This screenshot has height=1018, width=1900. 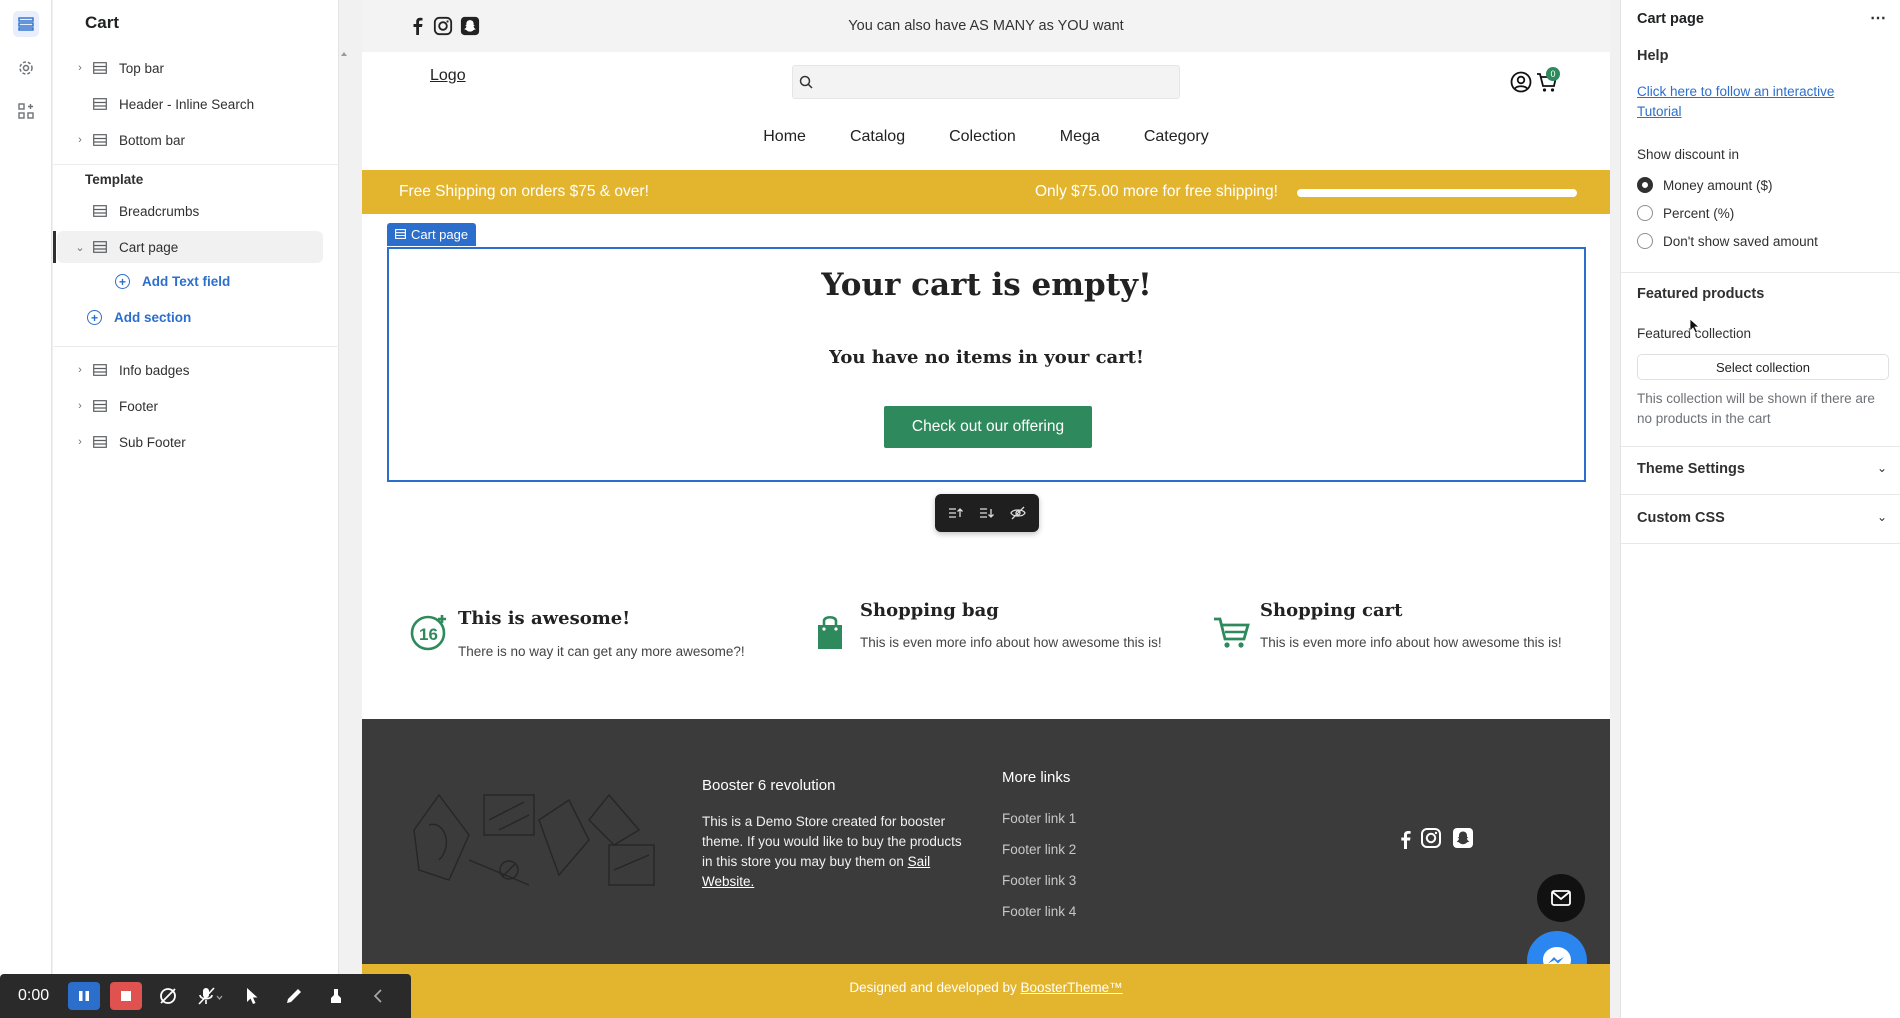 What do you see at coordinates (190, 442) in the screenshot?
I see `sidebar-item-sub-footer: › Sub Footer` at bounding box center [190, 442].